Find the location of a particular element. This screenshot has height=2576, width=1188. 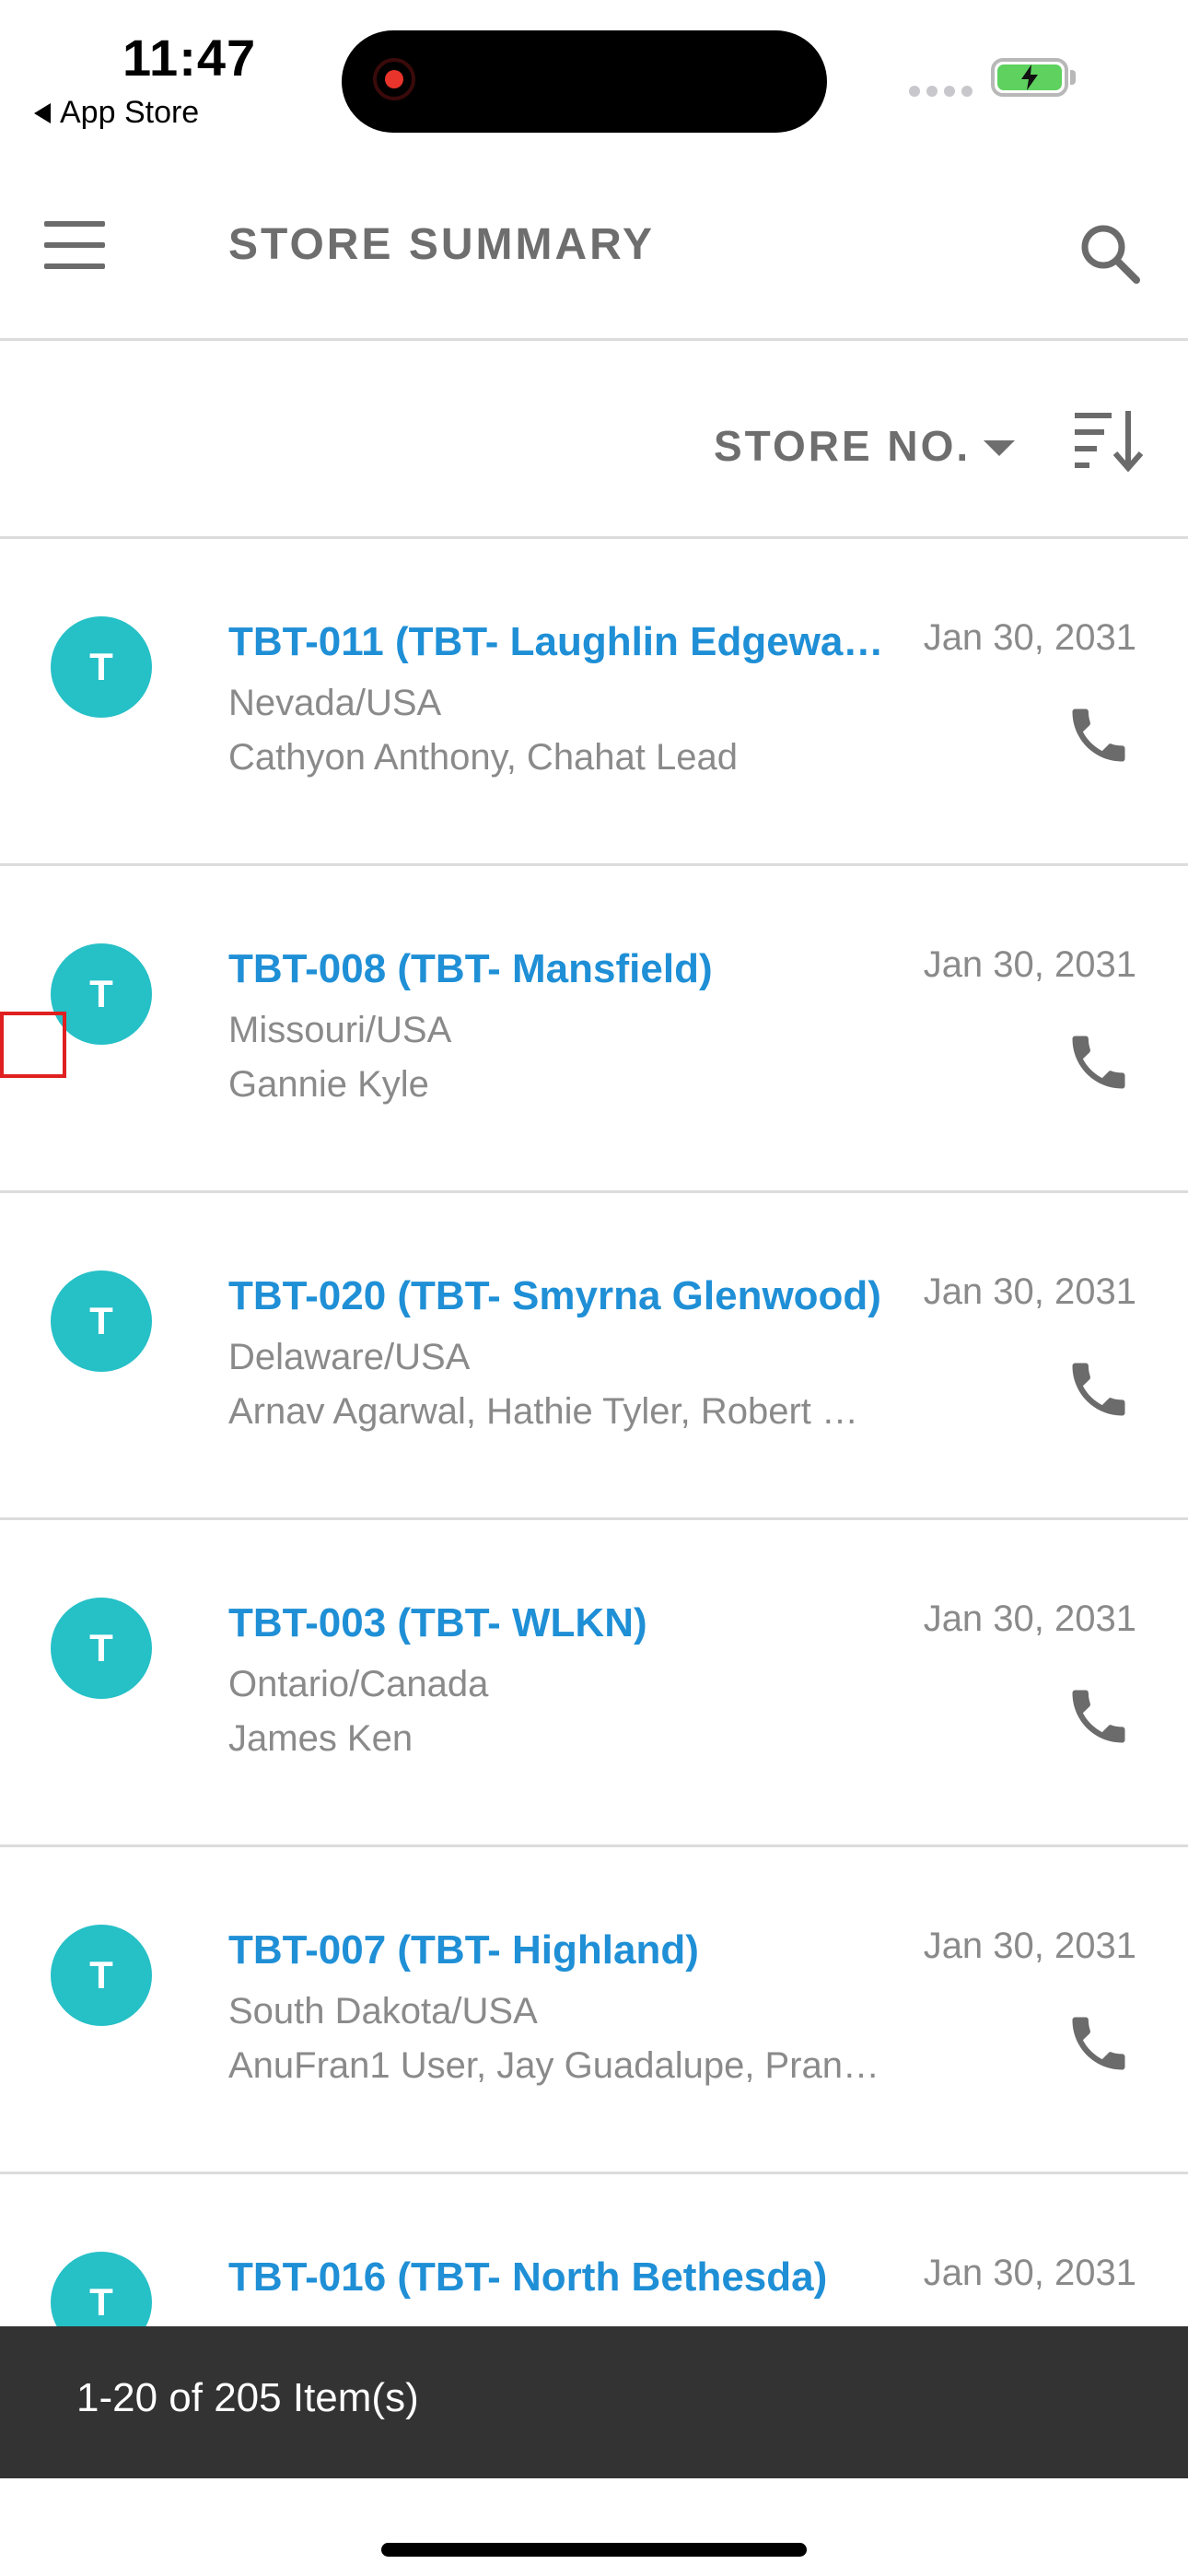

battery-tip is located at coordinates (1073, 77).